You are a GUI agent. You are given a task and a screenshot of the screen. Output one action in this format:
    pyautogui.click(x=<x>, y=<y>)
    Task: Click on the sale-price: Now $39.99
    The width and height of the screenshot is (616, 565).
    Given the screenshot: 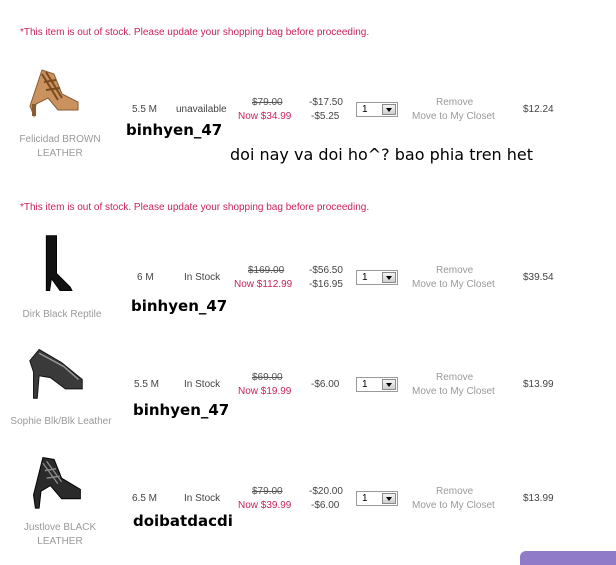 What is the action you would take?
    pyautogui.click(x=265, y=505)
    